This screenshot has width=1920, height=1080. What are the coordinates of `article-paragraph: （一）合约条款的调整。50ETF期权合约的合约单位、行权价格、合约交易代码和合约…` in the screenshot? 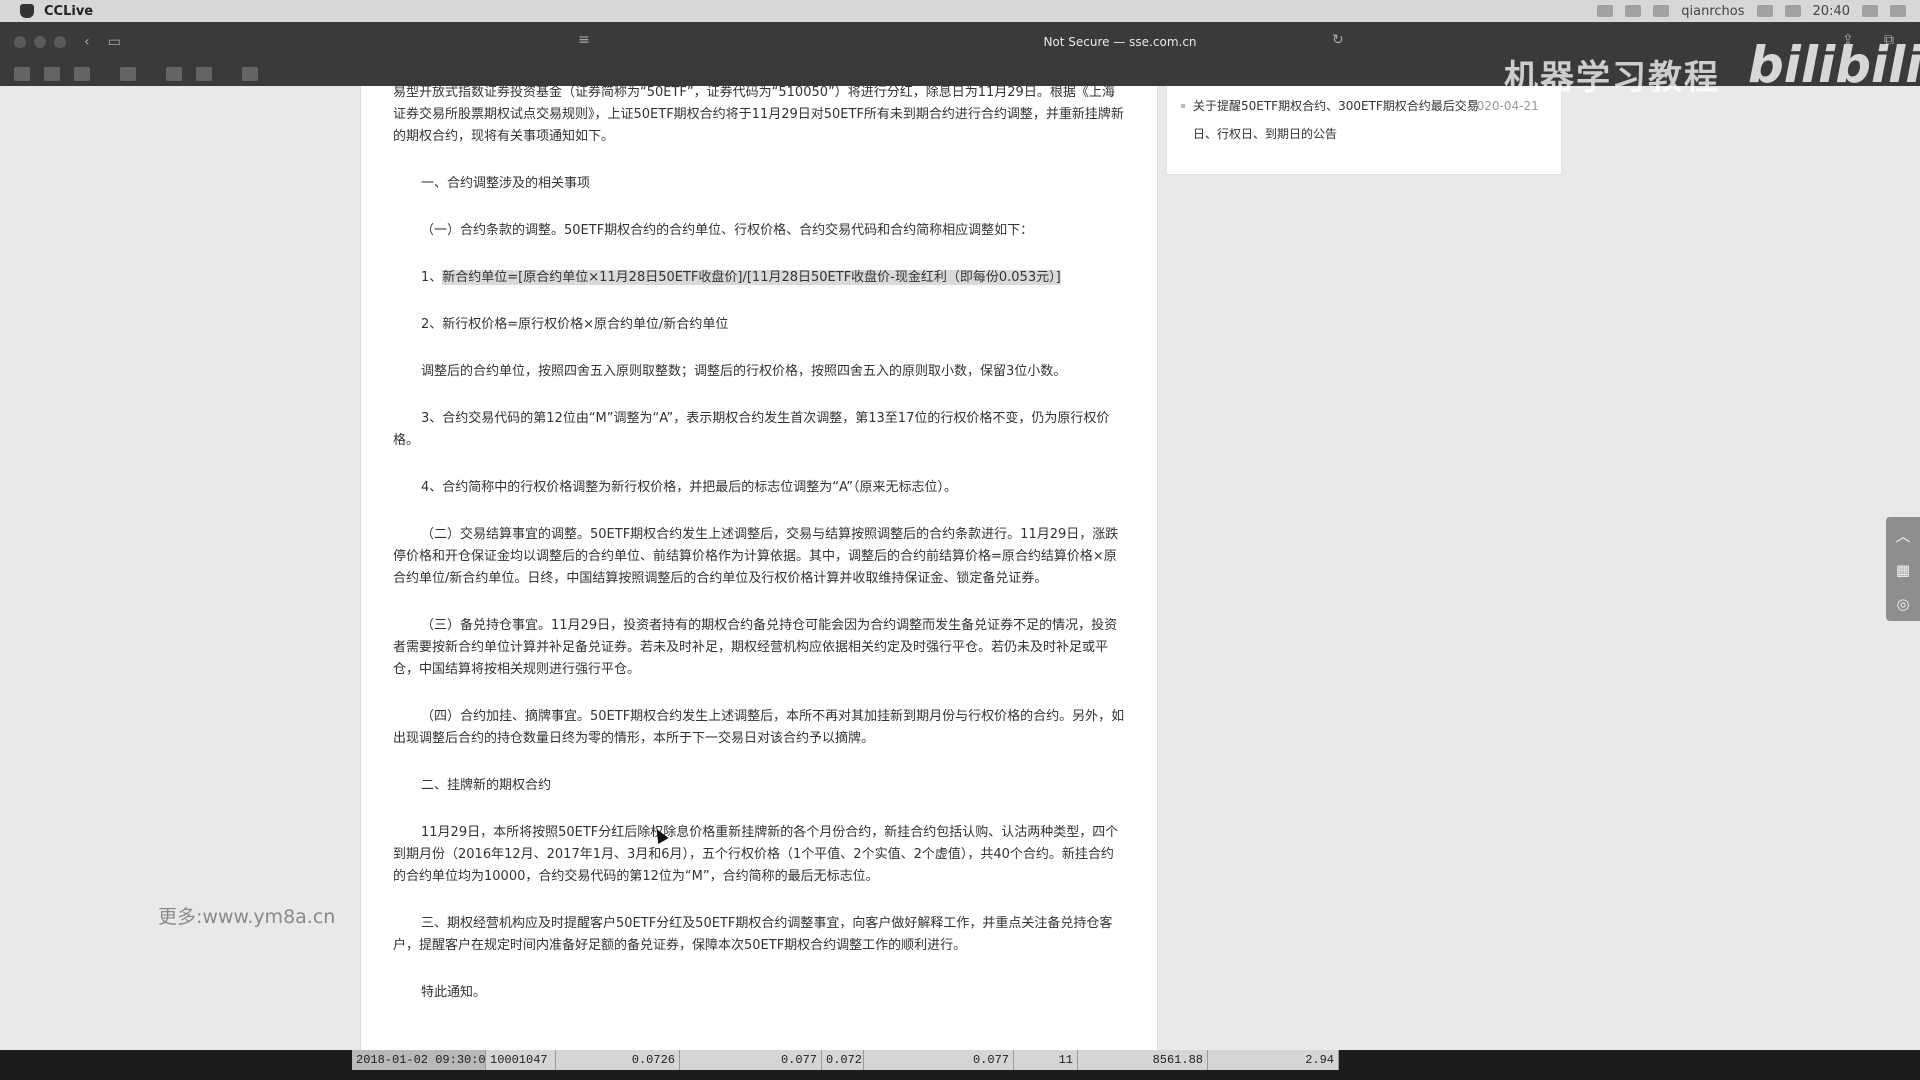 It's located at (727, 230).